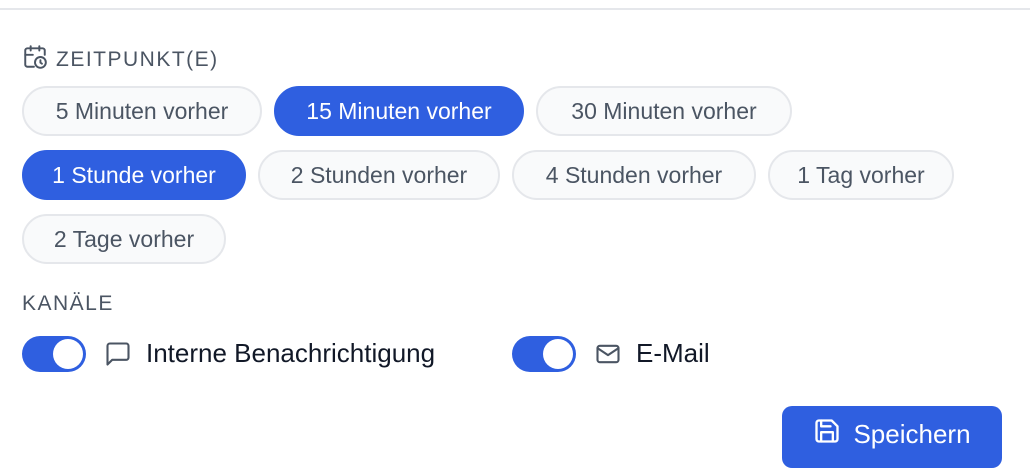 The image size is (1030, 468). I want to click on internal-notification-toggle, so click(54, 354).